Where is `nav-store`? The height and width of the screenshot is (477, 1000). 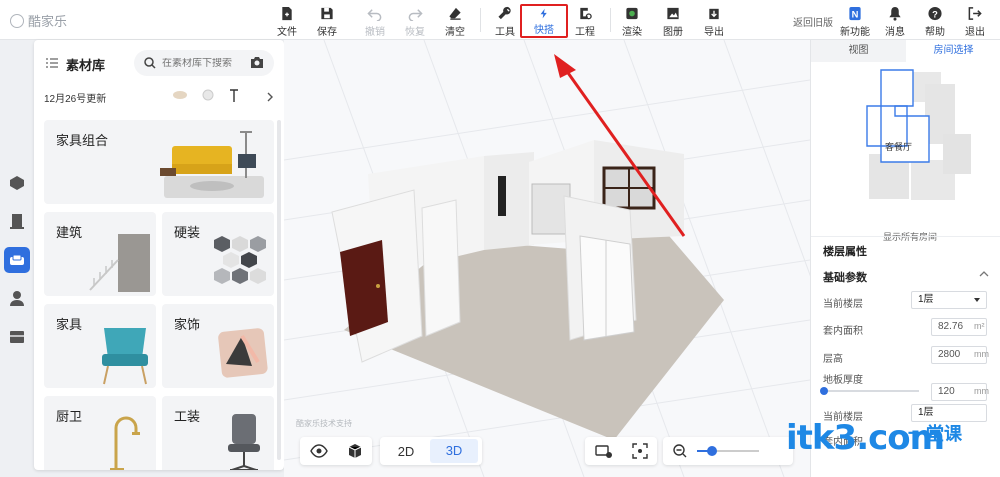 nav-store is located at coordinates (17, 337).